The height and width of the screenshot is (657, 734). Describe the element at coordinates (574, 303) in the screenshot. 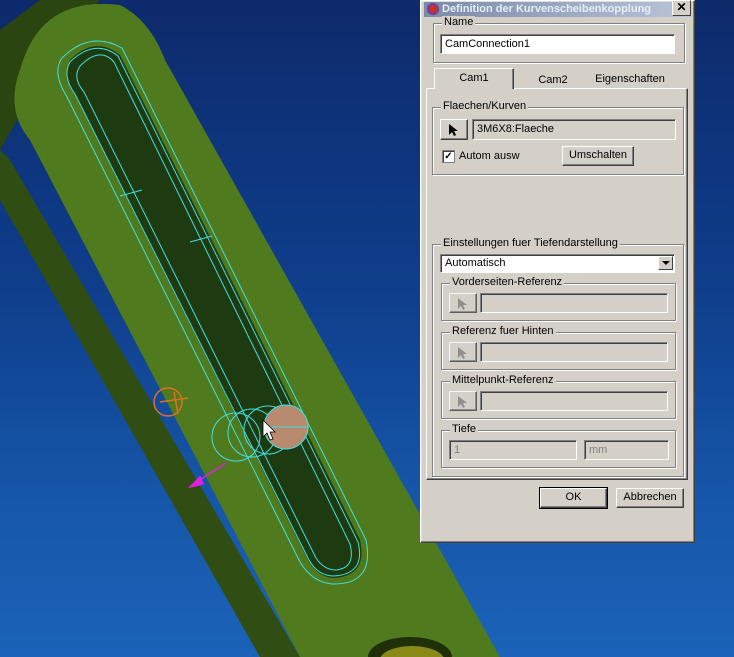

I see `front-reference-field` at that location.